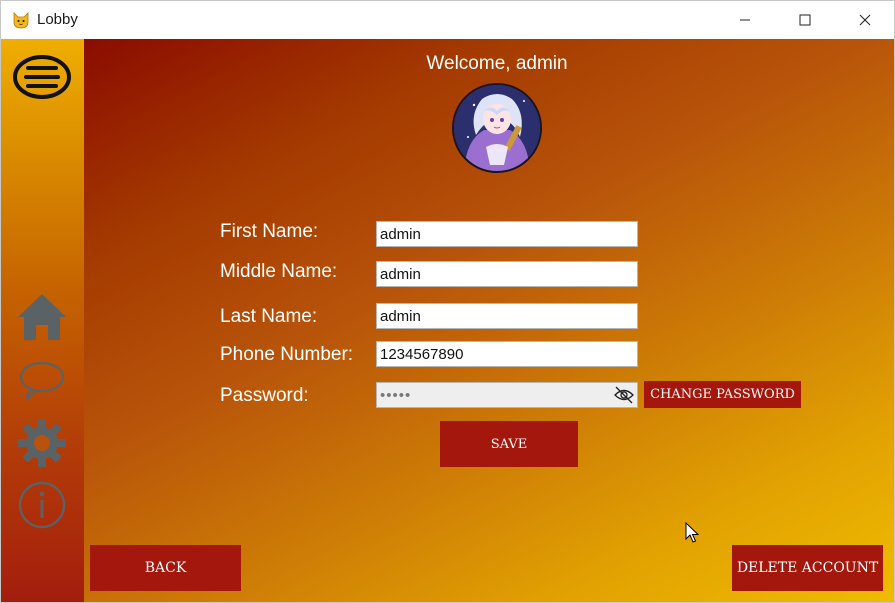 This screenshot has width=895, height=603. Describe the element at coordinates (507, 274) in the screenshot. I see `middle-name-input: admin` at that location.